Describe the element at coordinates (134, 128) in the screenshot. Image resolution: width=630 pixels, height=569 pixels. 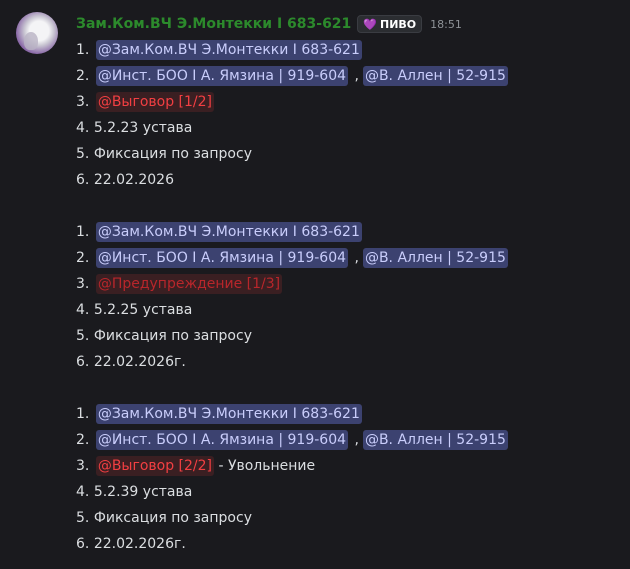
I see `list-item: 4. 5.2.23 устава` at that location.